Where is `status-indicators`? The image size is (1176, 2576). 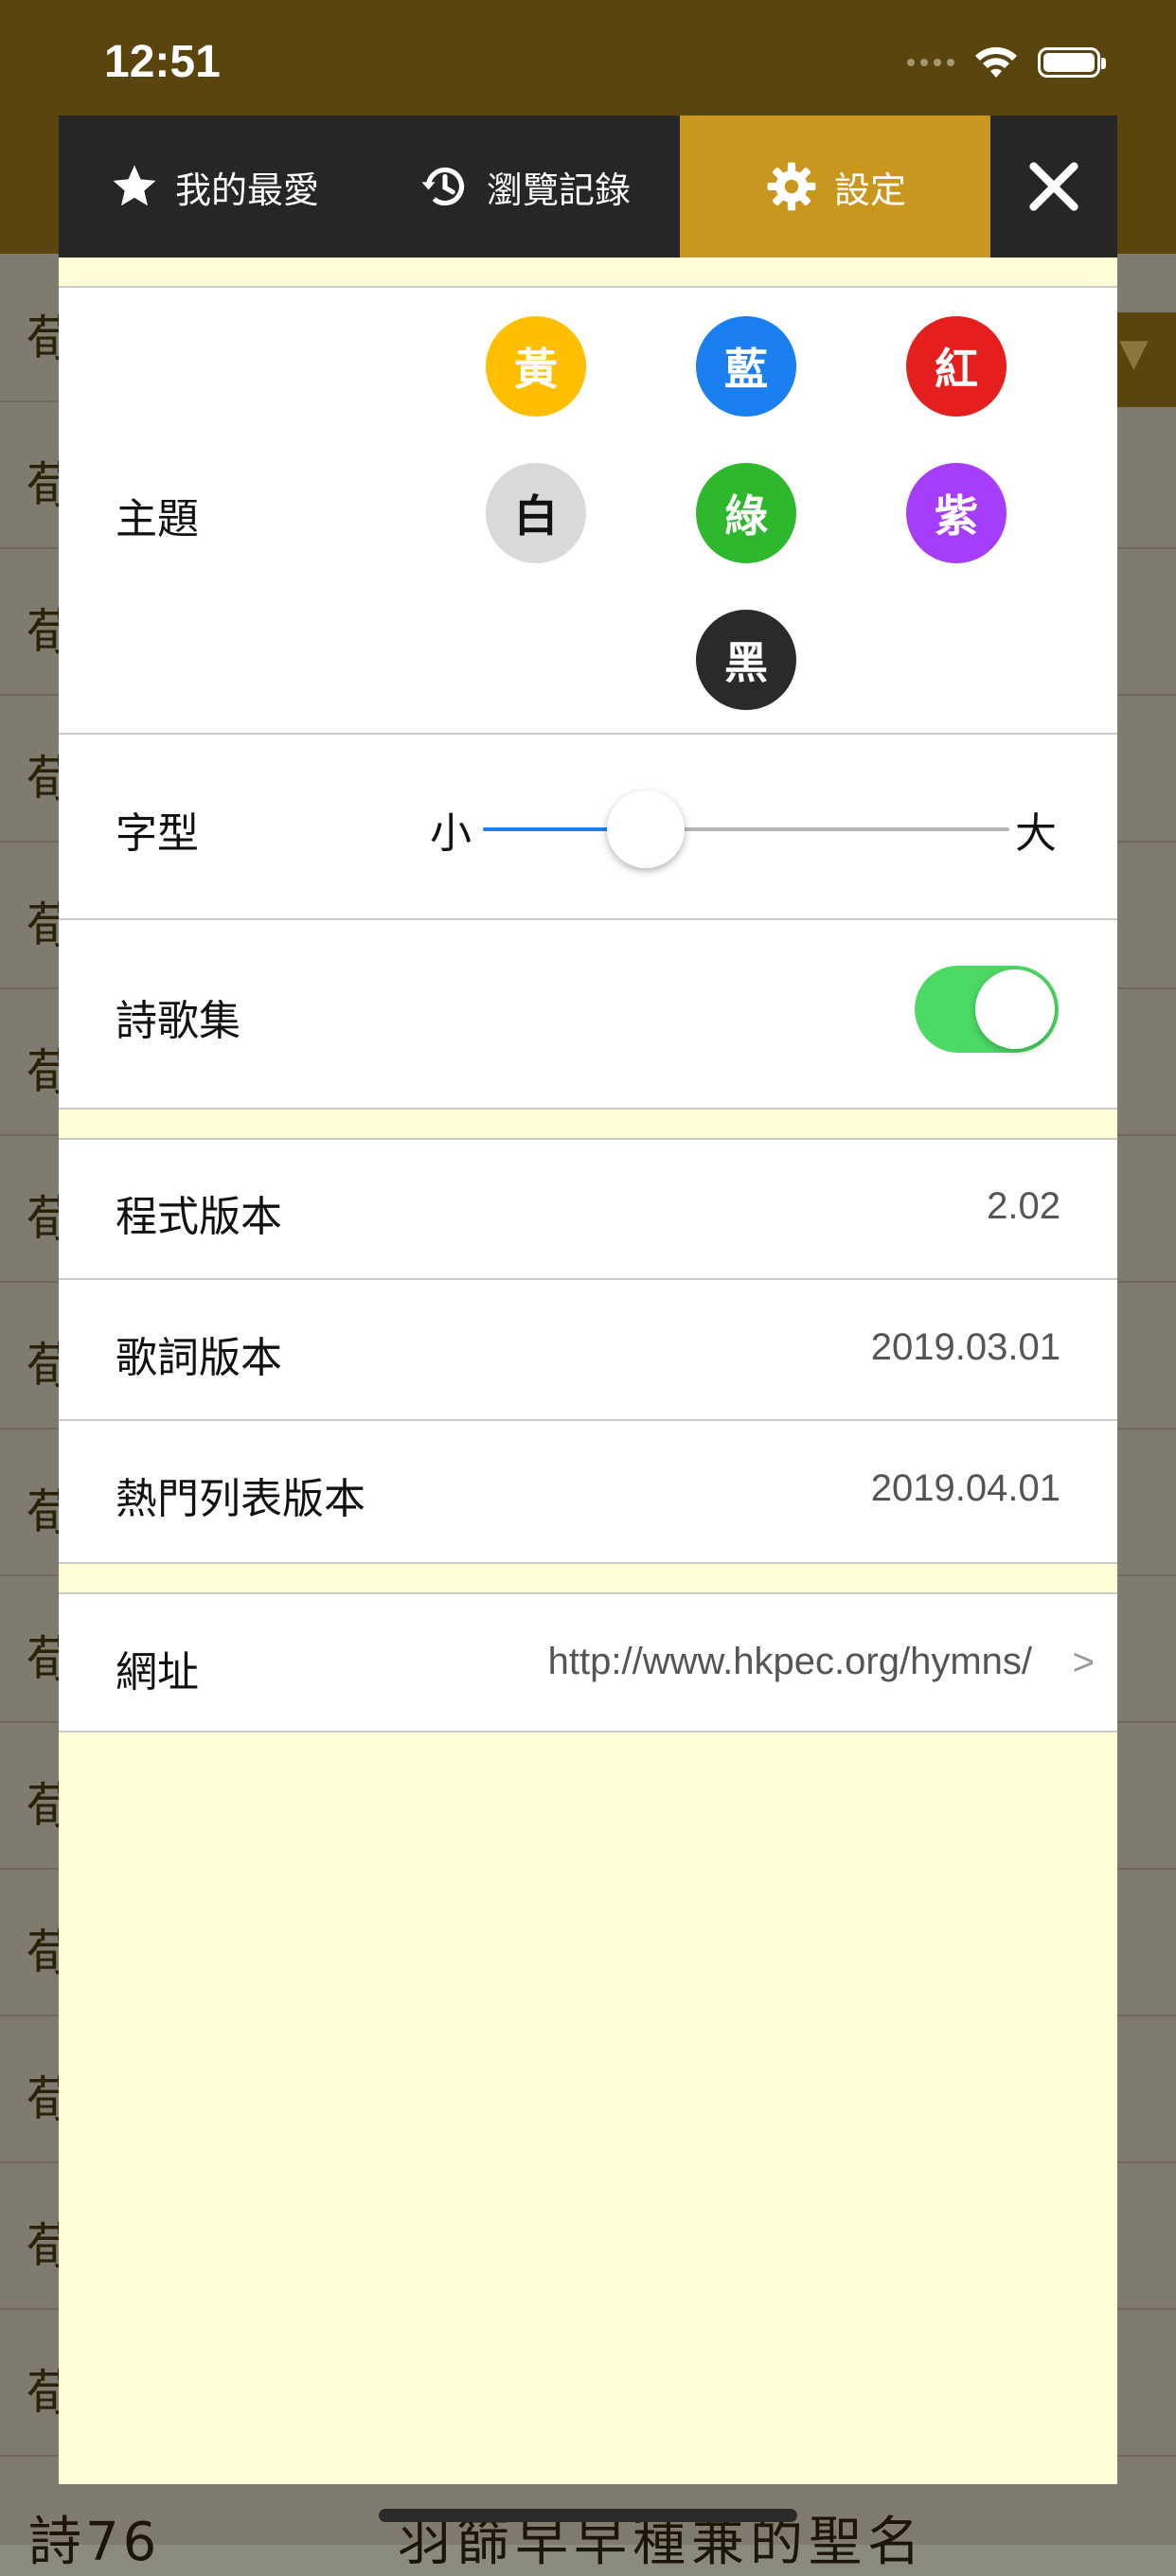
status-indicators is located at coordinates (1006, 62).